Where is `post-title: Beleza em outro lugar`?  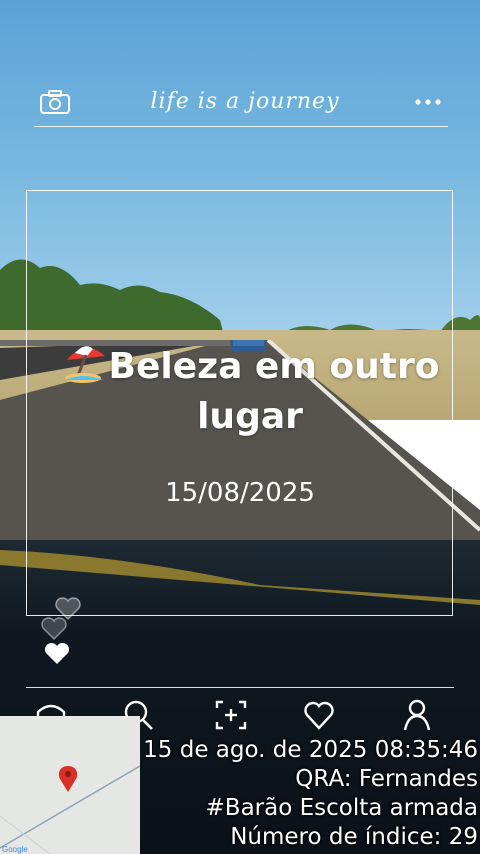
post-title: Beleza em outro lugar is located at coordinates (250, 391).